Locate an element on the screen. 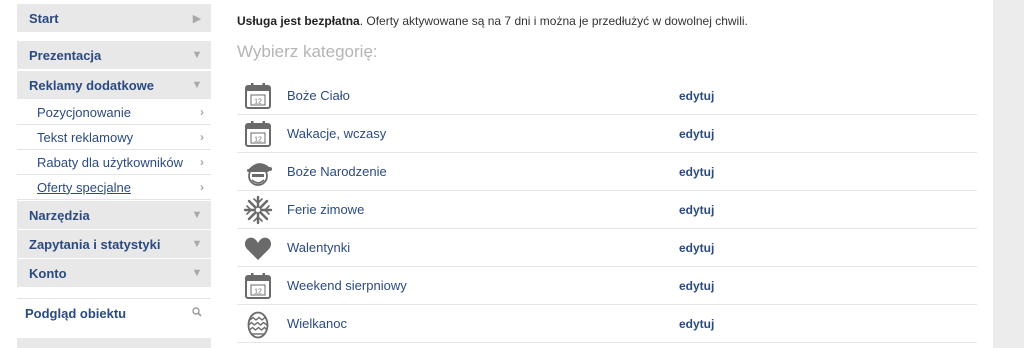 The image size is (1024, 348). sidebar-item-label: Tekst reklamowy is located at coordinates (85, 137).